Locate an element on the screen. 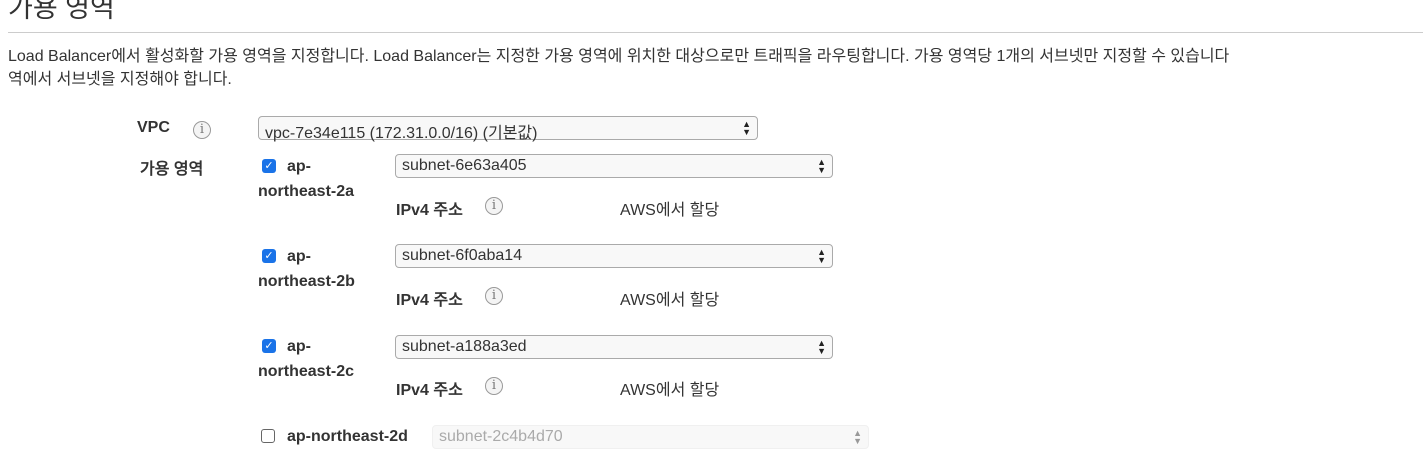  subnet-value: subnet-6e63a405 is located at coordinates (464, 165).